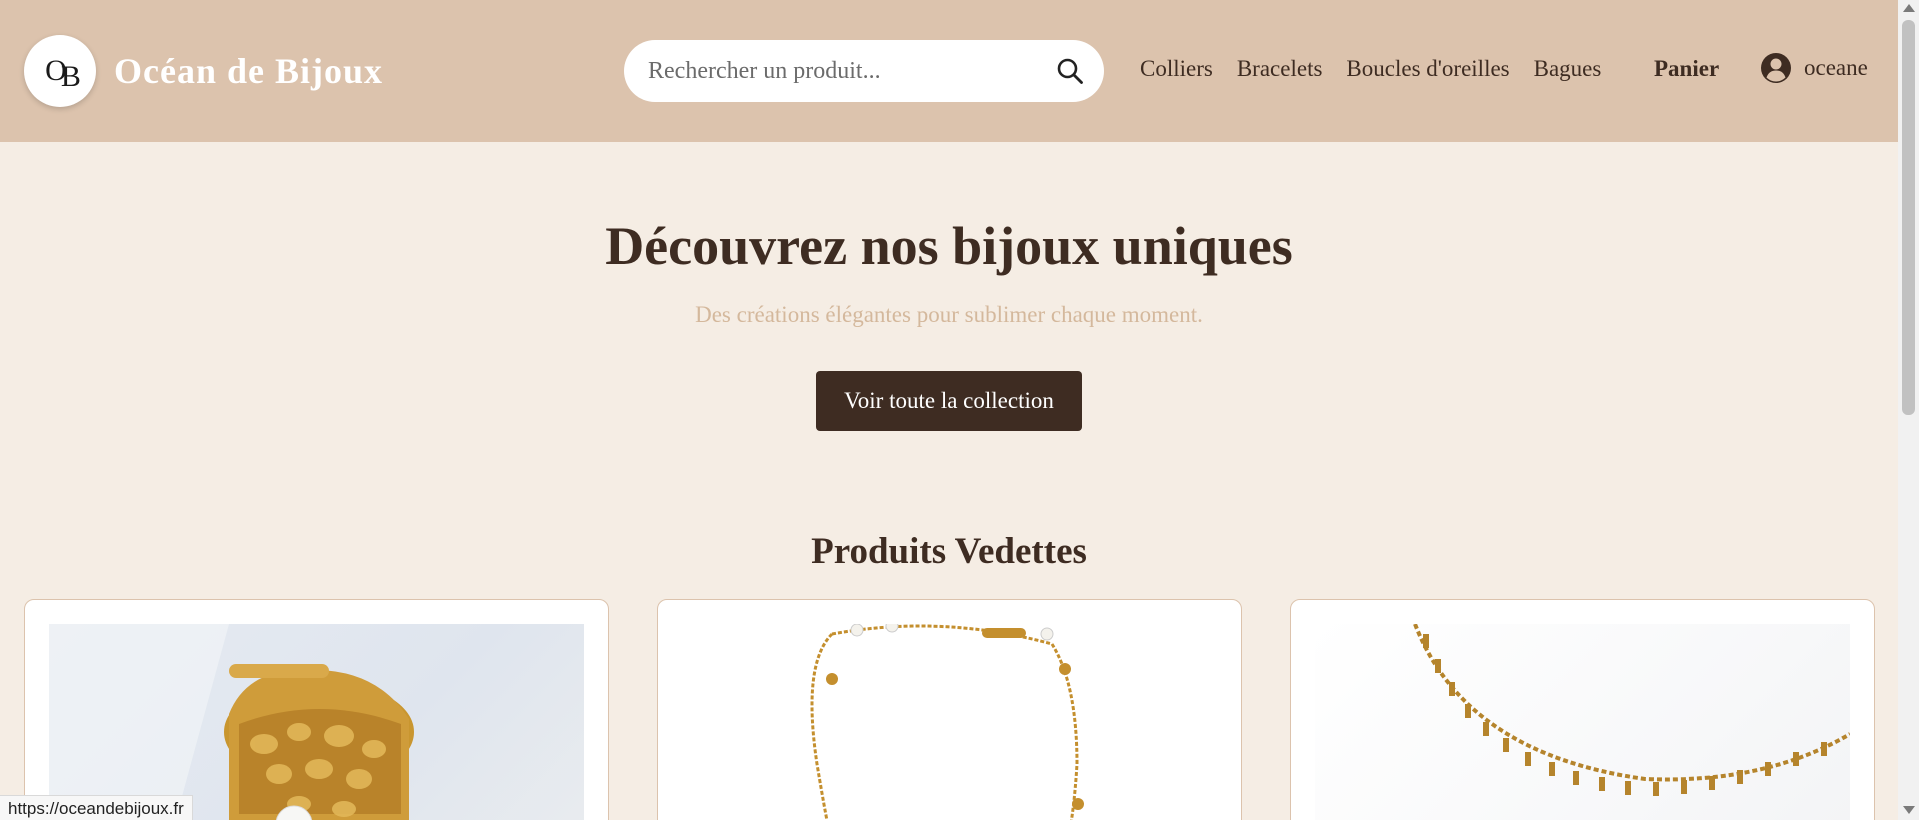  What do you see at coordinates (1568, 69) in the screenshot?
I see `nav-bagues: Bagues` at bounding box center [1568, 69].